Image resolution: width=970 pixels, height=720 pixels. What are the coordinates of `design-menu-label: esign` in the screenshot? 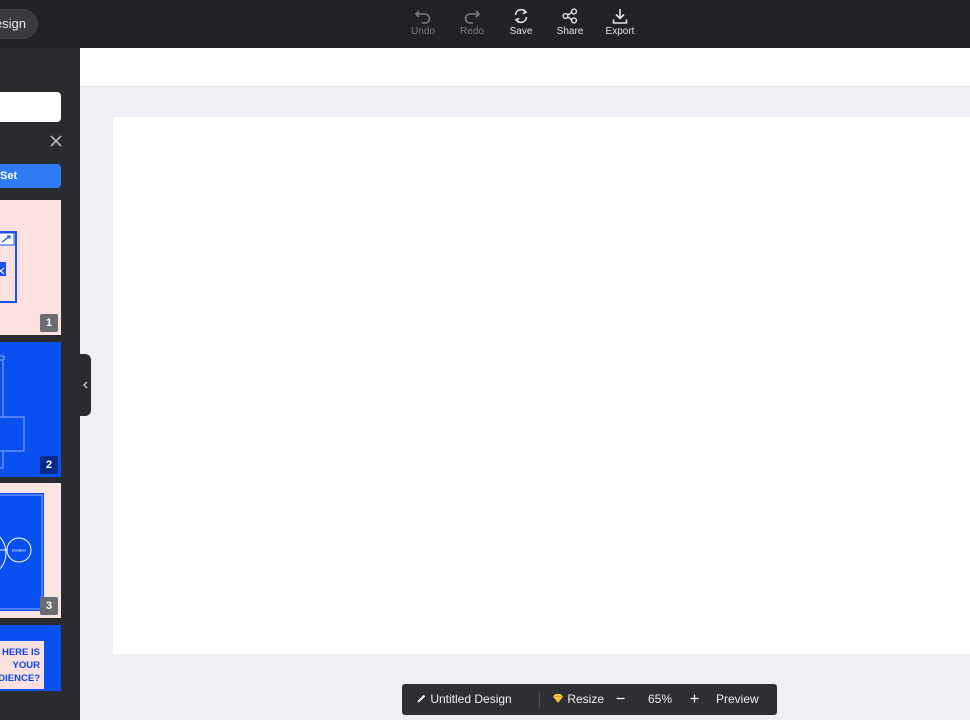 It's located at (13, 23).